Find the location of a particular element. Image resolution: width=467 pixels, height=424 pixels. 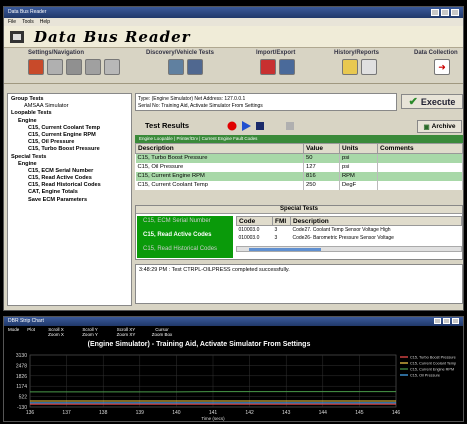

chart-cursor-button: Cursor Zoom Box is located at coordinates (162, 333).